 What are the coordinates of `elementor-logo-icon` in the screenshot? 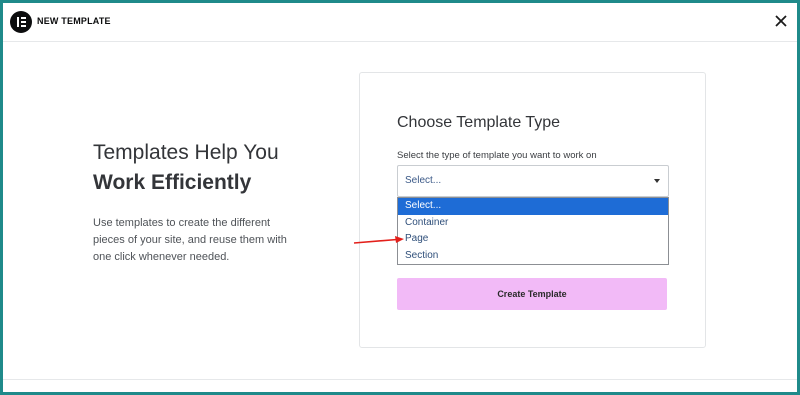 It's located at (21, 22).